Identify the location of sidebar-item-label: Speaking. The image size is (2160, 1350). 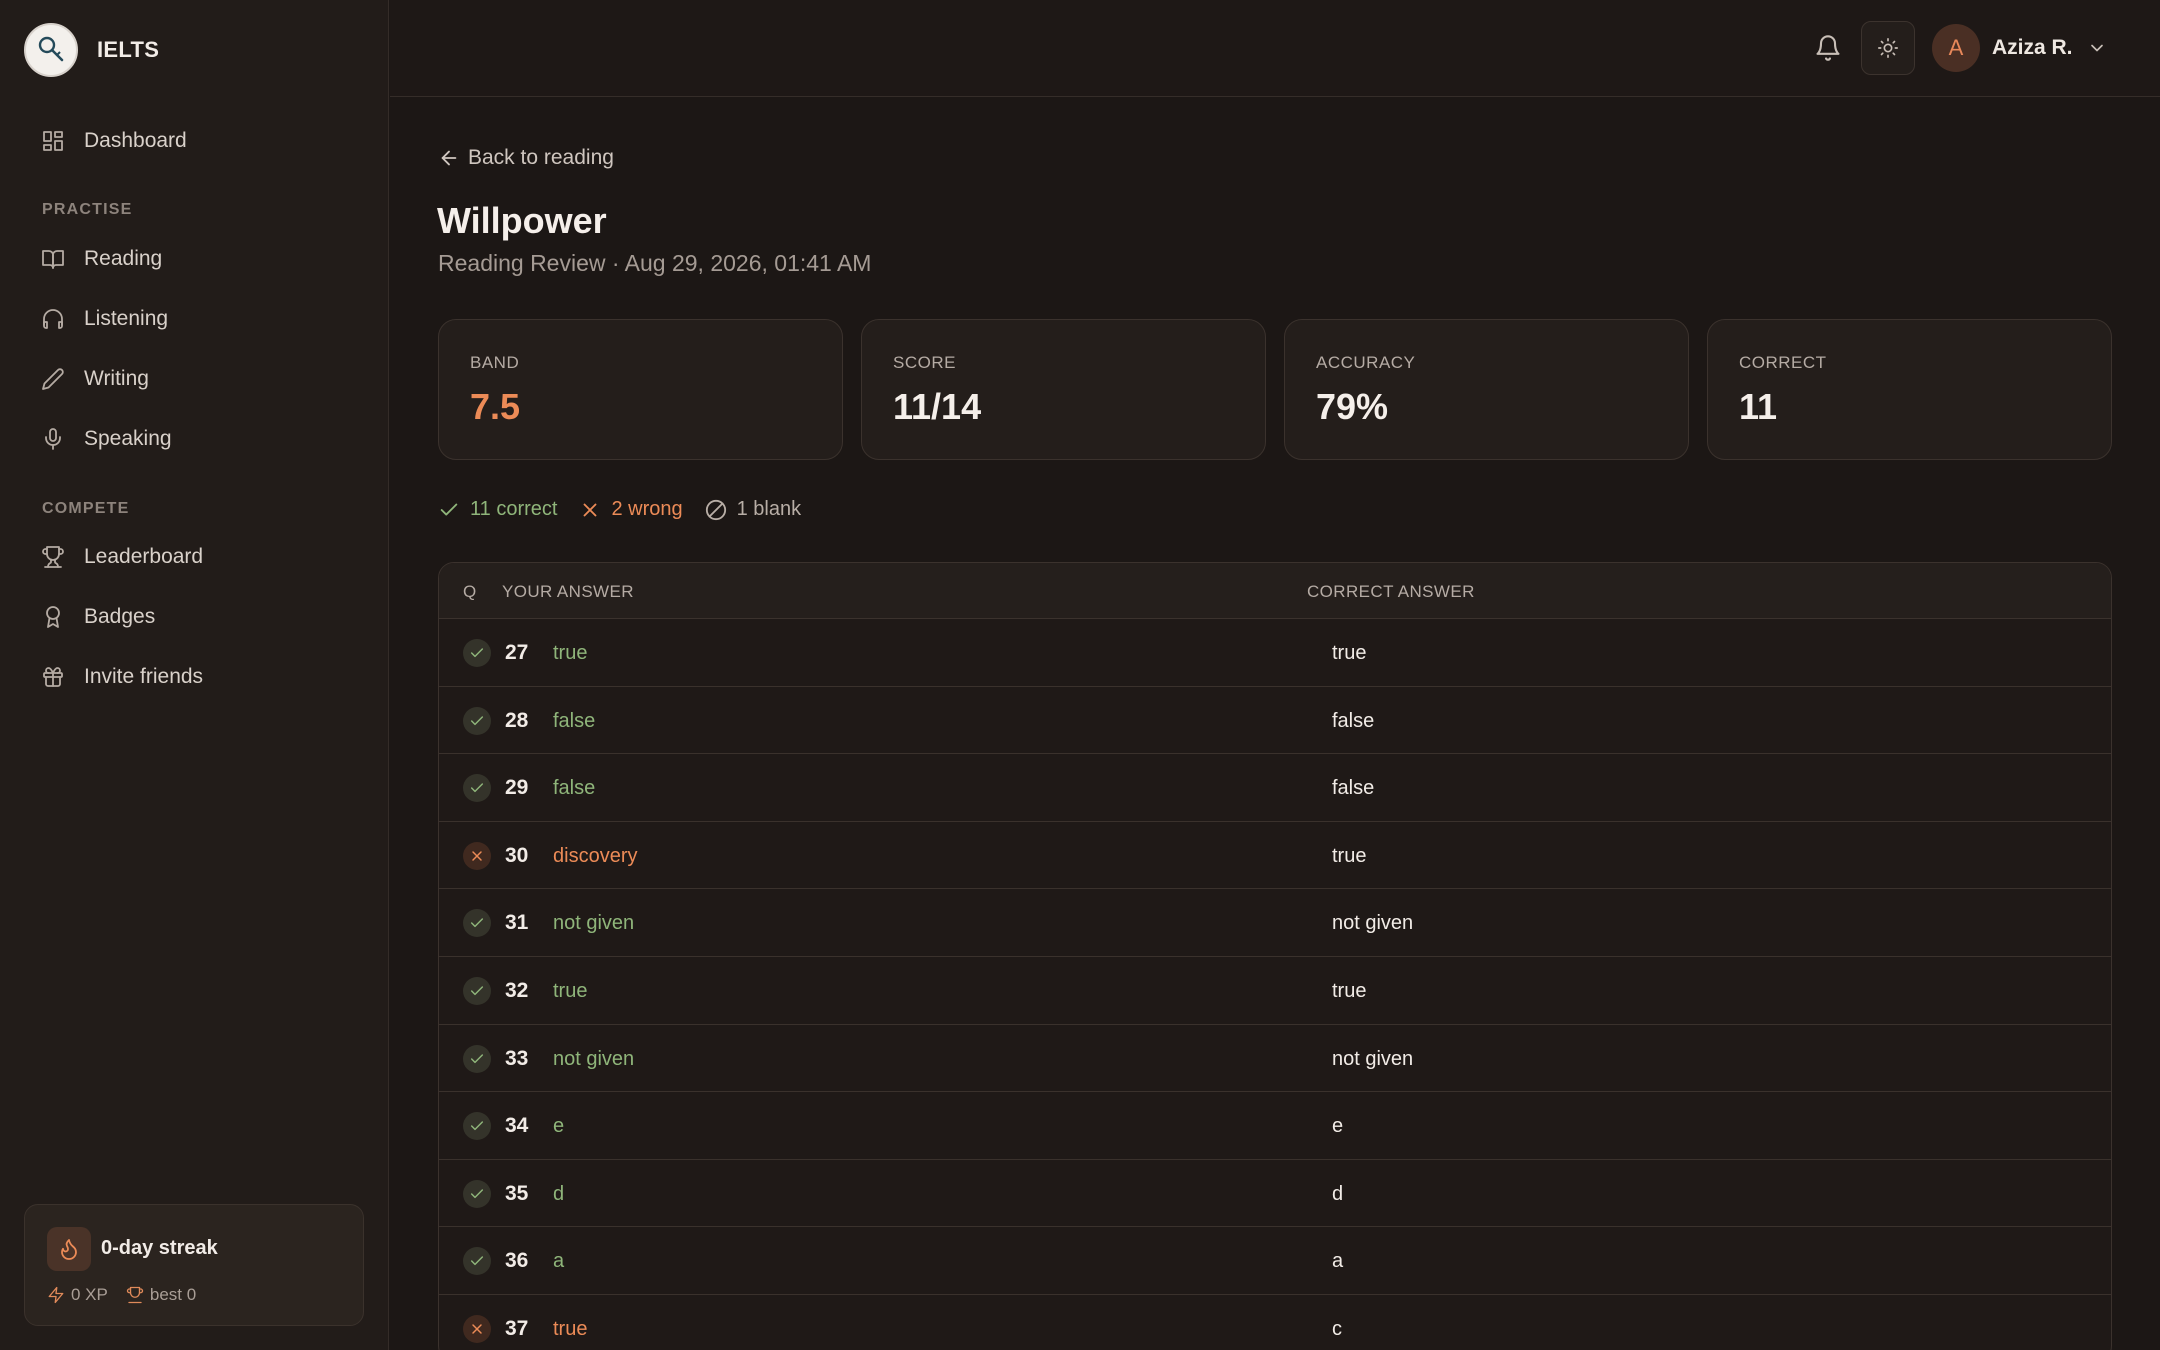
(128, 438).